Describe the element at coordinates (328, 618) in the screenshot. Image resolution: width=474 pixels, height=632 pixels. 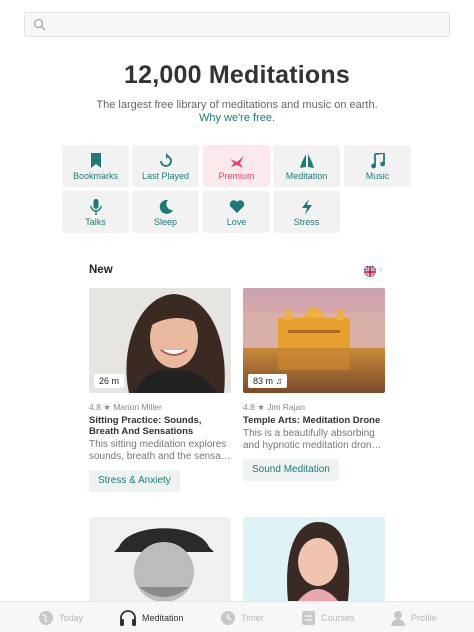
I see `tab-courses: Courses` at that location.